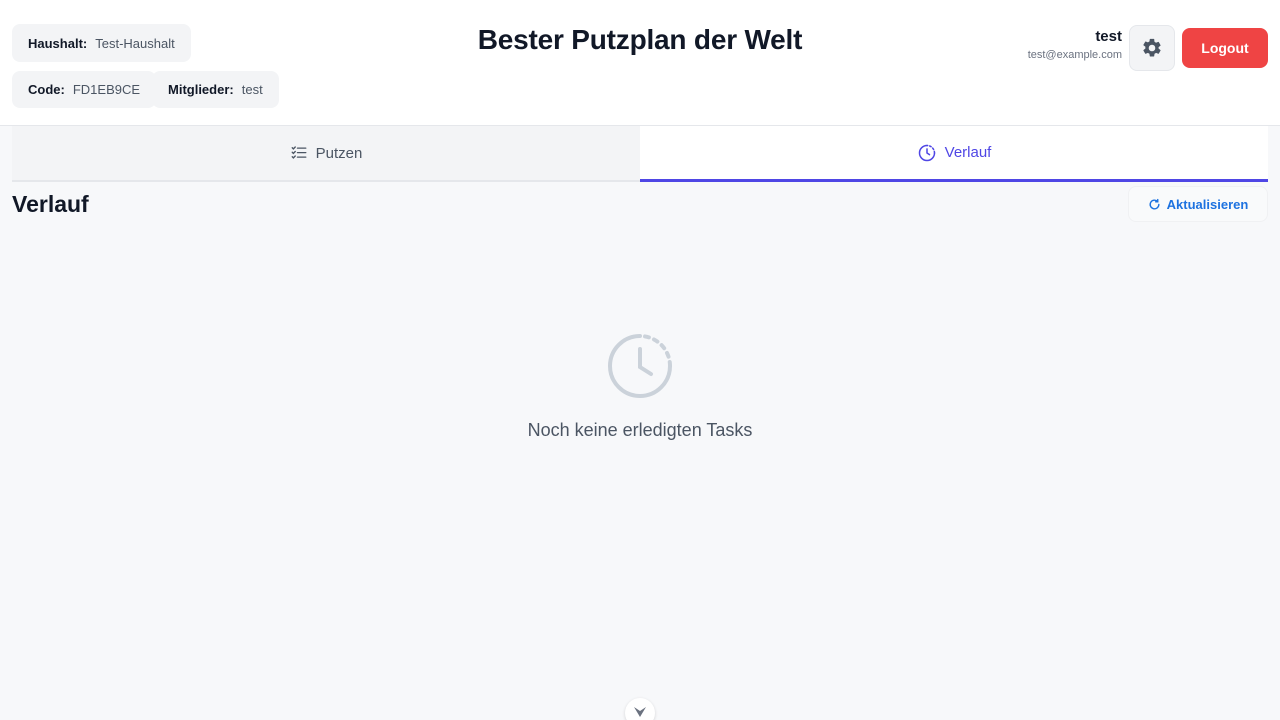  Describe the element at coordinates (1154, 204) in the screenshot. I see `refresh-icon` at that location.